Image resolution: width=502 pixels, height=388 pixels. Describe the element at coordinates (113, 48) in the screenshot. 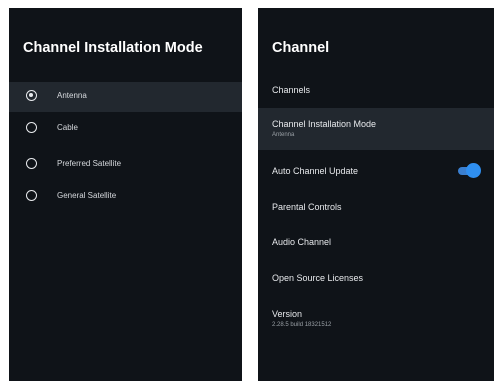

I see `panel-title: Channel Installation Mode` at that location.